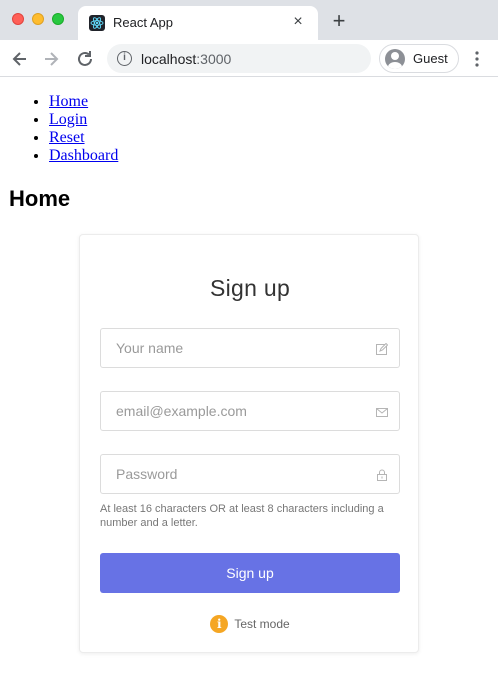  I want to click on nav-links: Home Login Reset Dashboard, so click(83, 129).